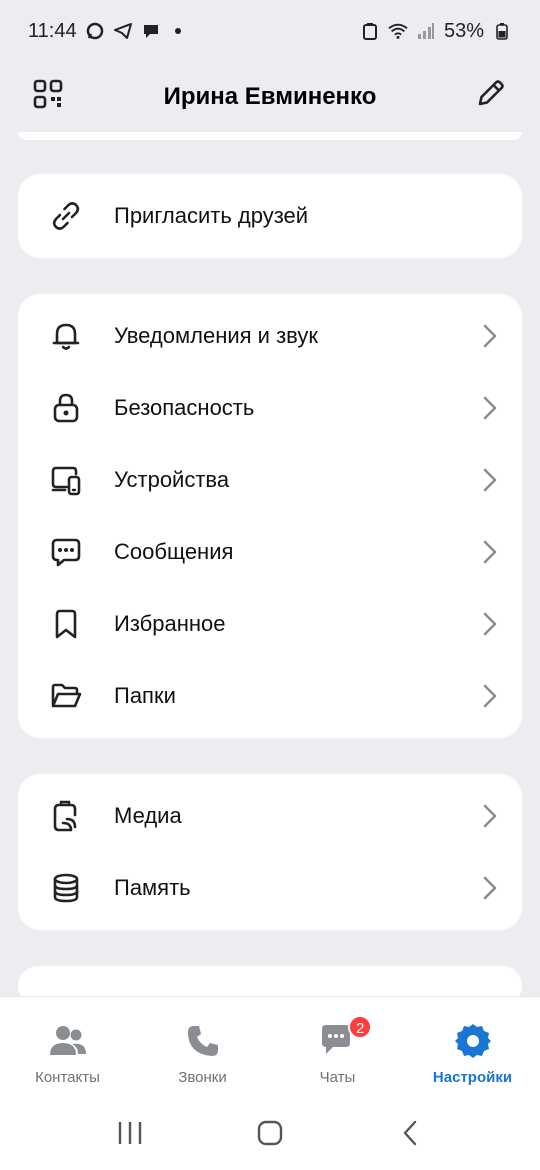  Describe the element at coordinates (172, 479) in the screenshot. I see `row-label: Устройства` at that location.